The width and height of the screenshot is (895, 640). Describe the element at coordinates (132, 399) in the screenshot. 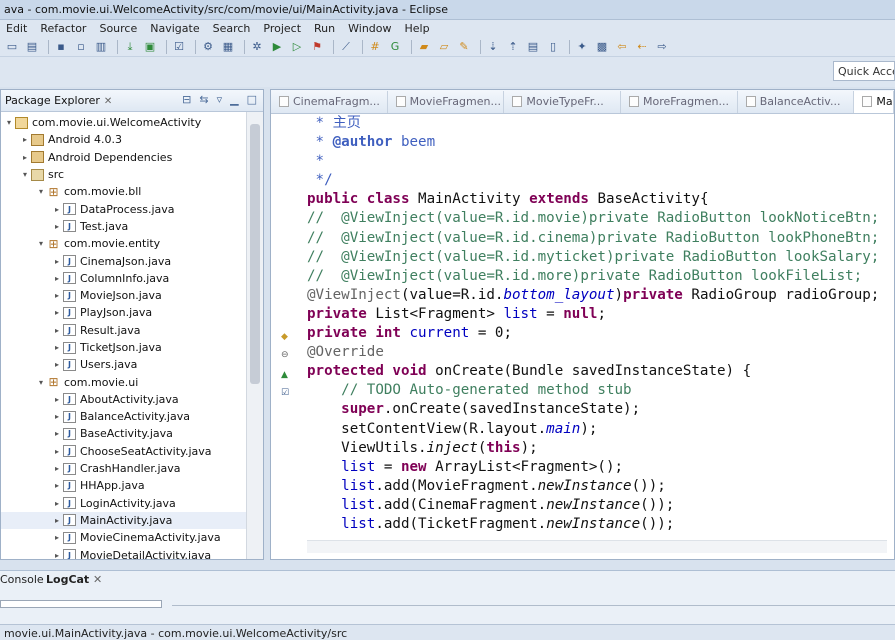

I see `tree-item: ▸ J AboutActivity.java` at that location.